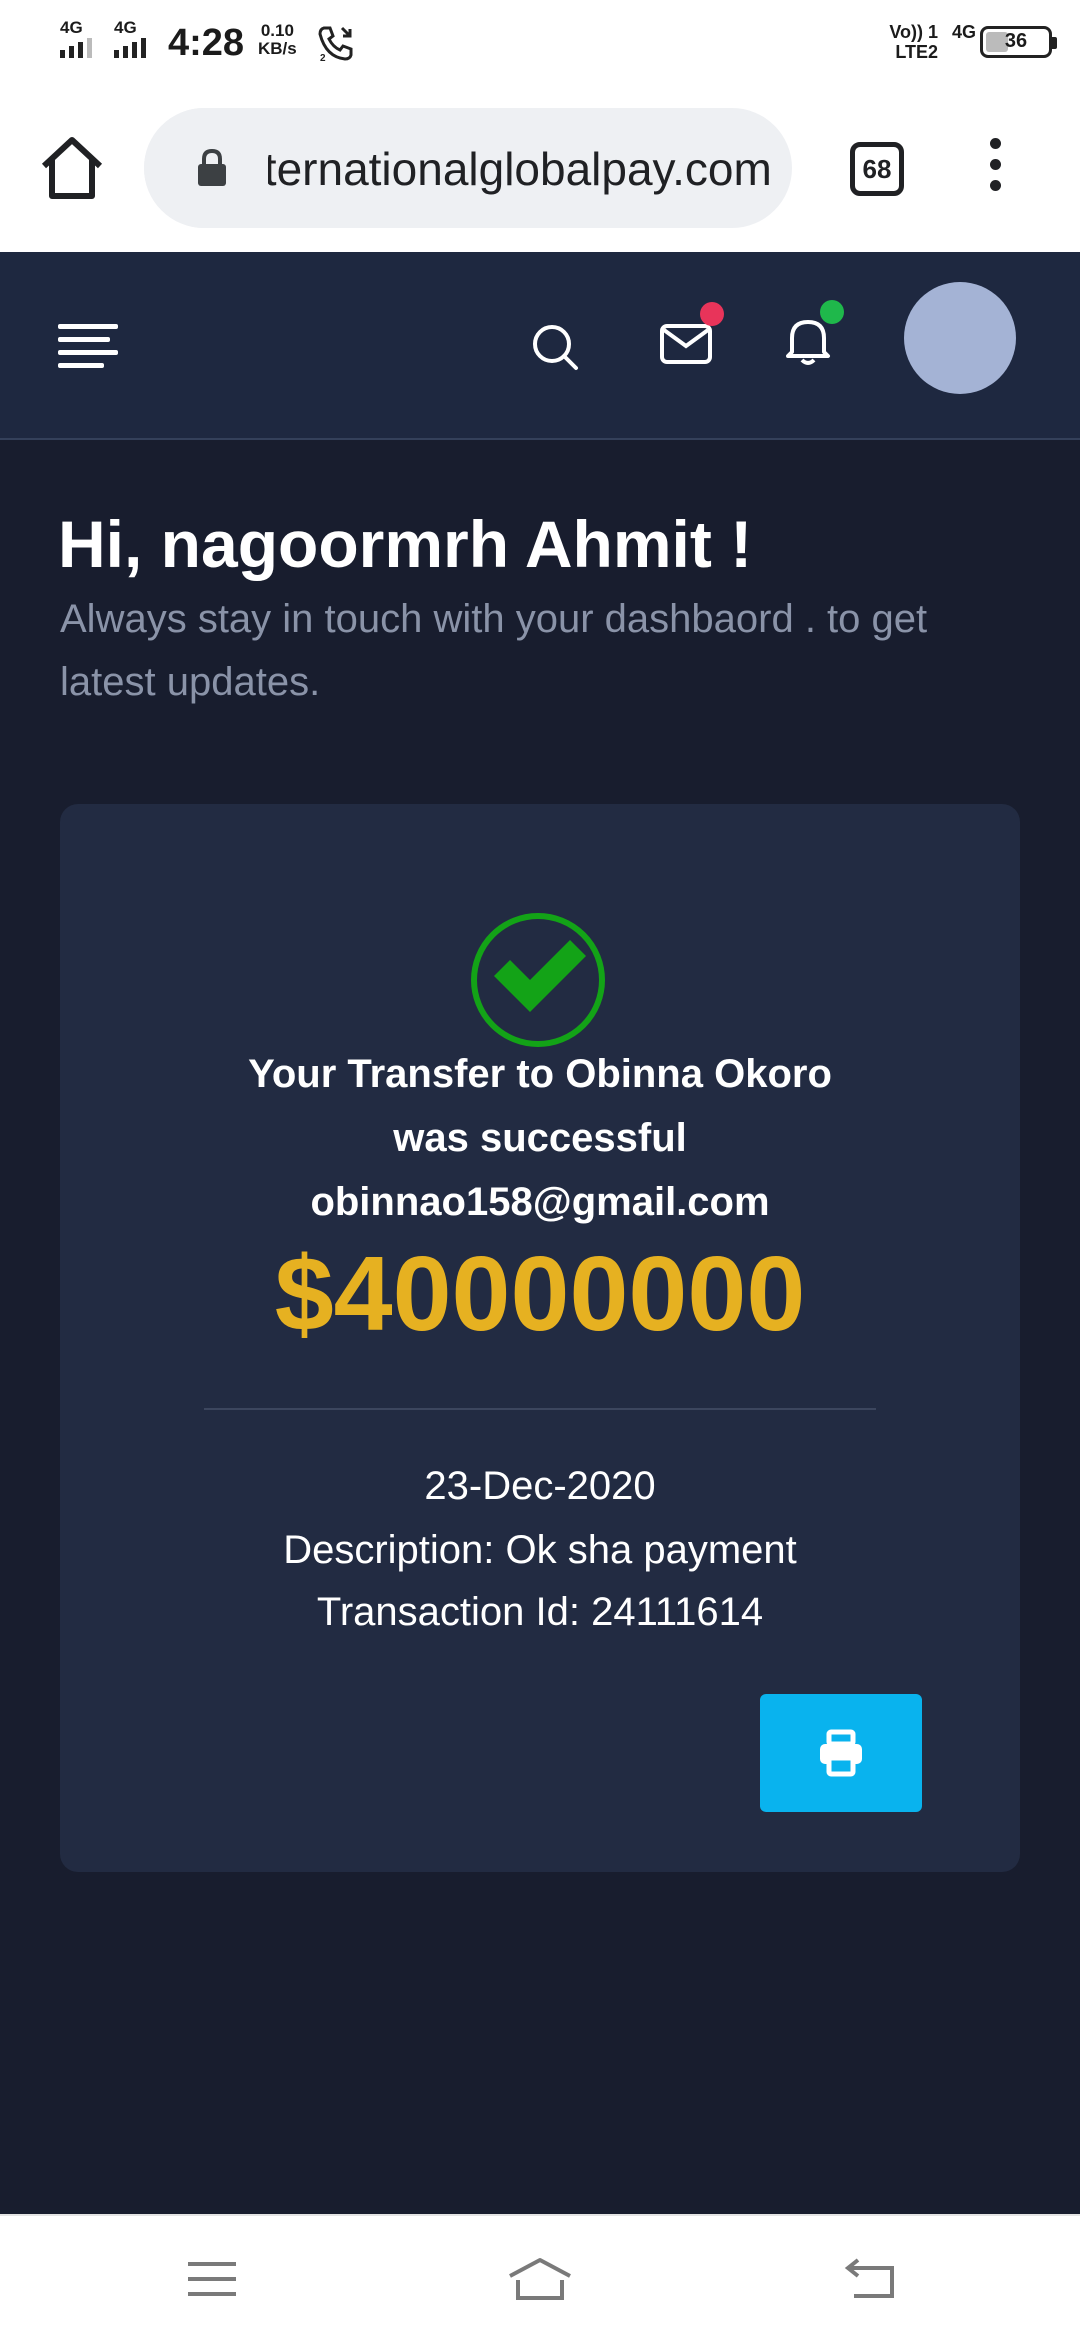 Image resolution: width=1080 pixels, height=2340 pixels. What do you see at coordinates (540, 1409) in the screenshot?
I see `divider` at bounding box center [540, 1409].